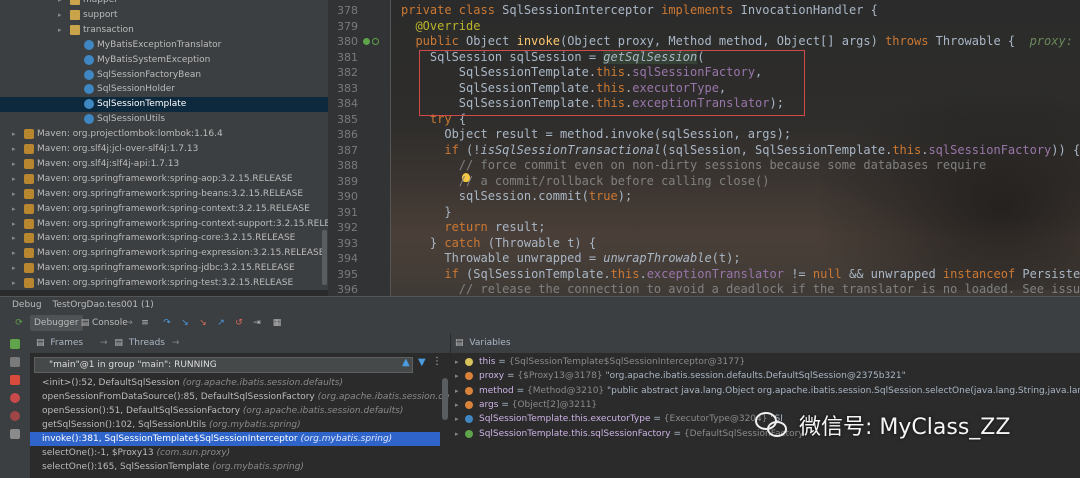 The height and width of the screenshot is (478, 1080). Describe the element at coordinates (440, 27) in the screenshot. I see `code-line: @Override` at that location.